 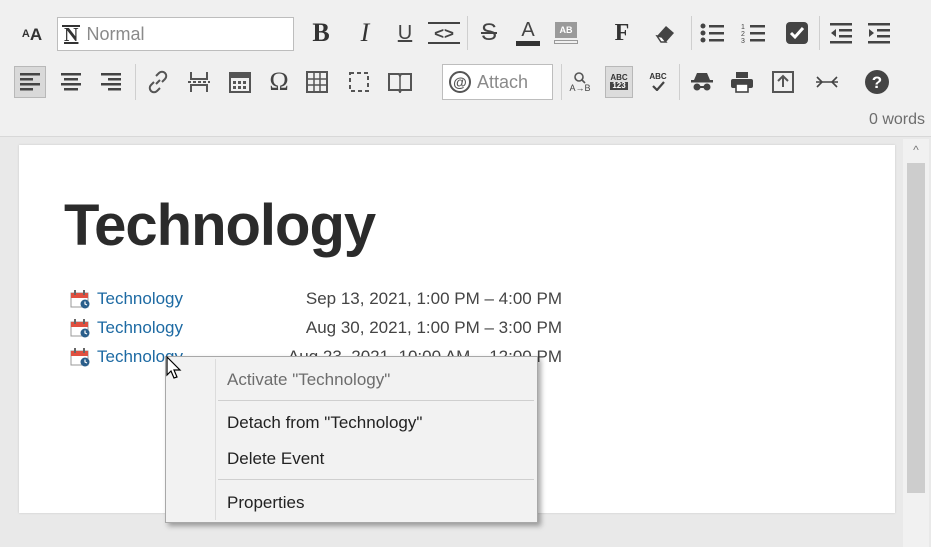 I want to click on incognito-icon, so click(x=702, y=82).